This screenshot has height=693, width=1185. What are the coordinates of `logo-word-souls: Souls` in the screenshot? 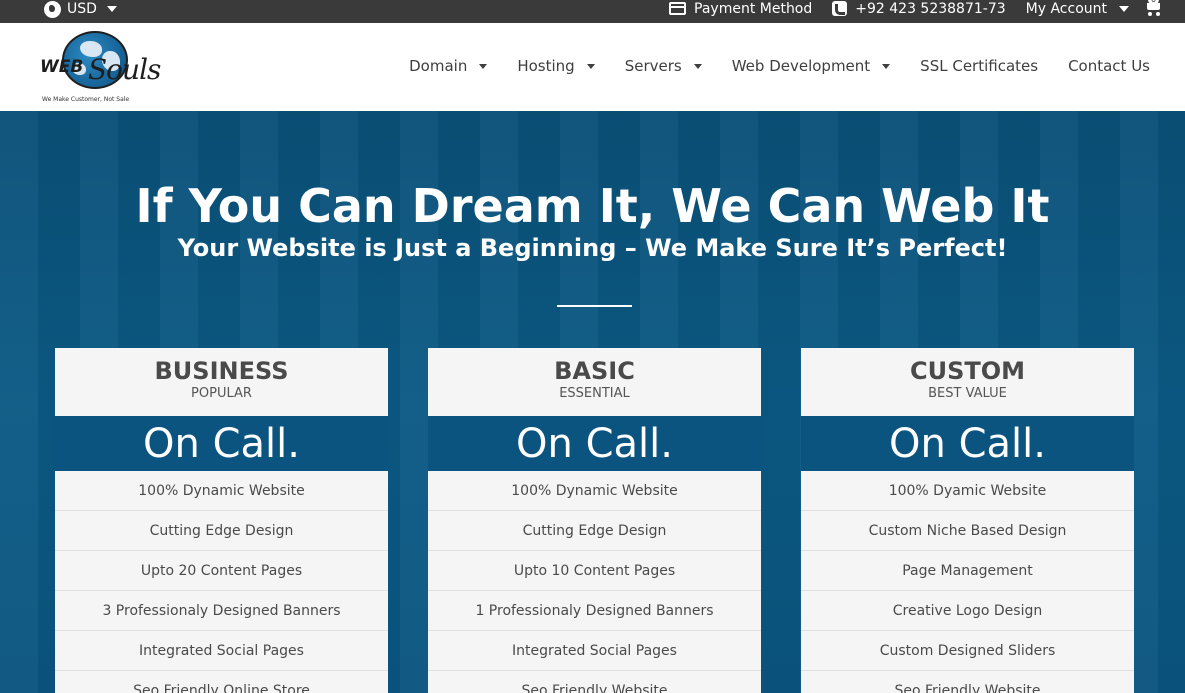 It's located at (124, 69).